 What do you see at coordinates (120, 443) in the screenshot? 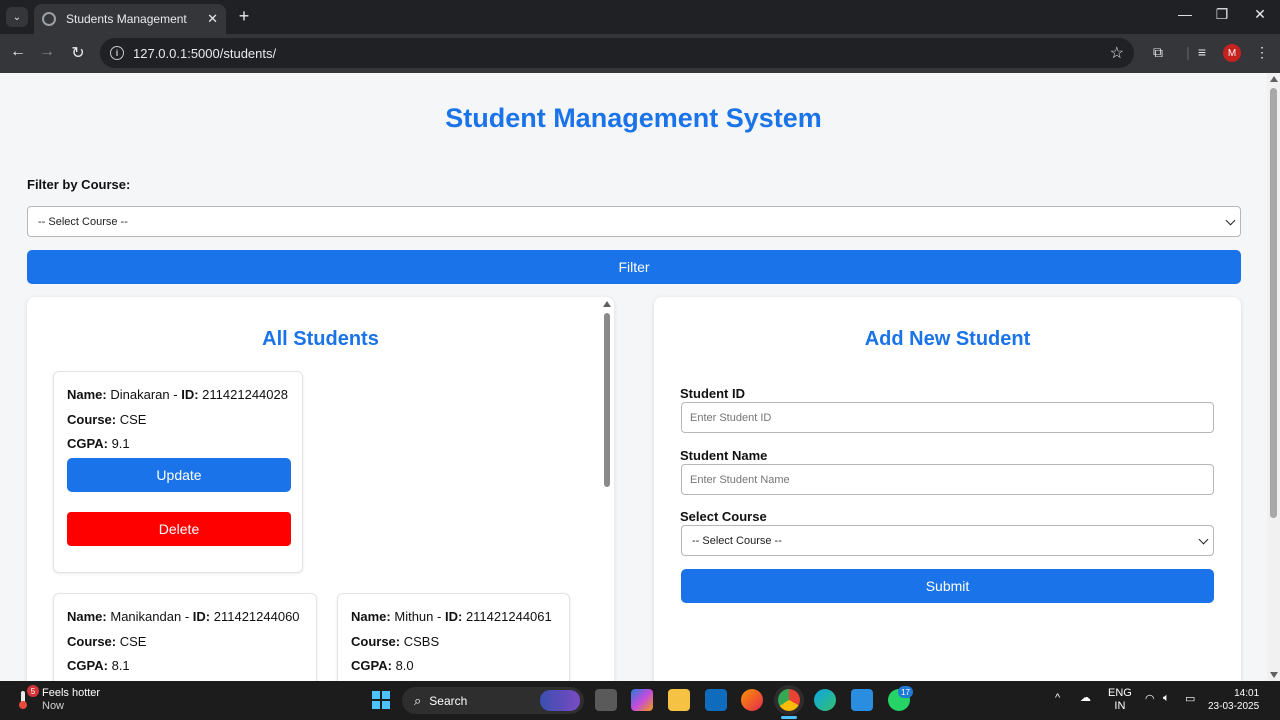
I see `student-cgpa: 9.1` at bounding box center [120, 443].